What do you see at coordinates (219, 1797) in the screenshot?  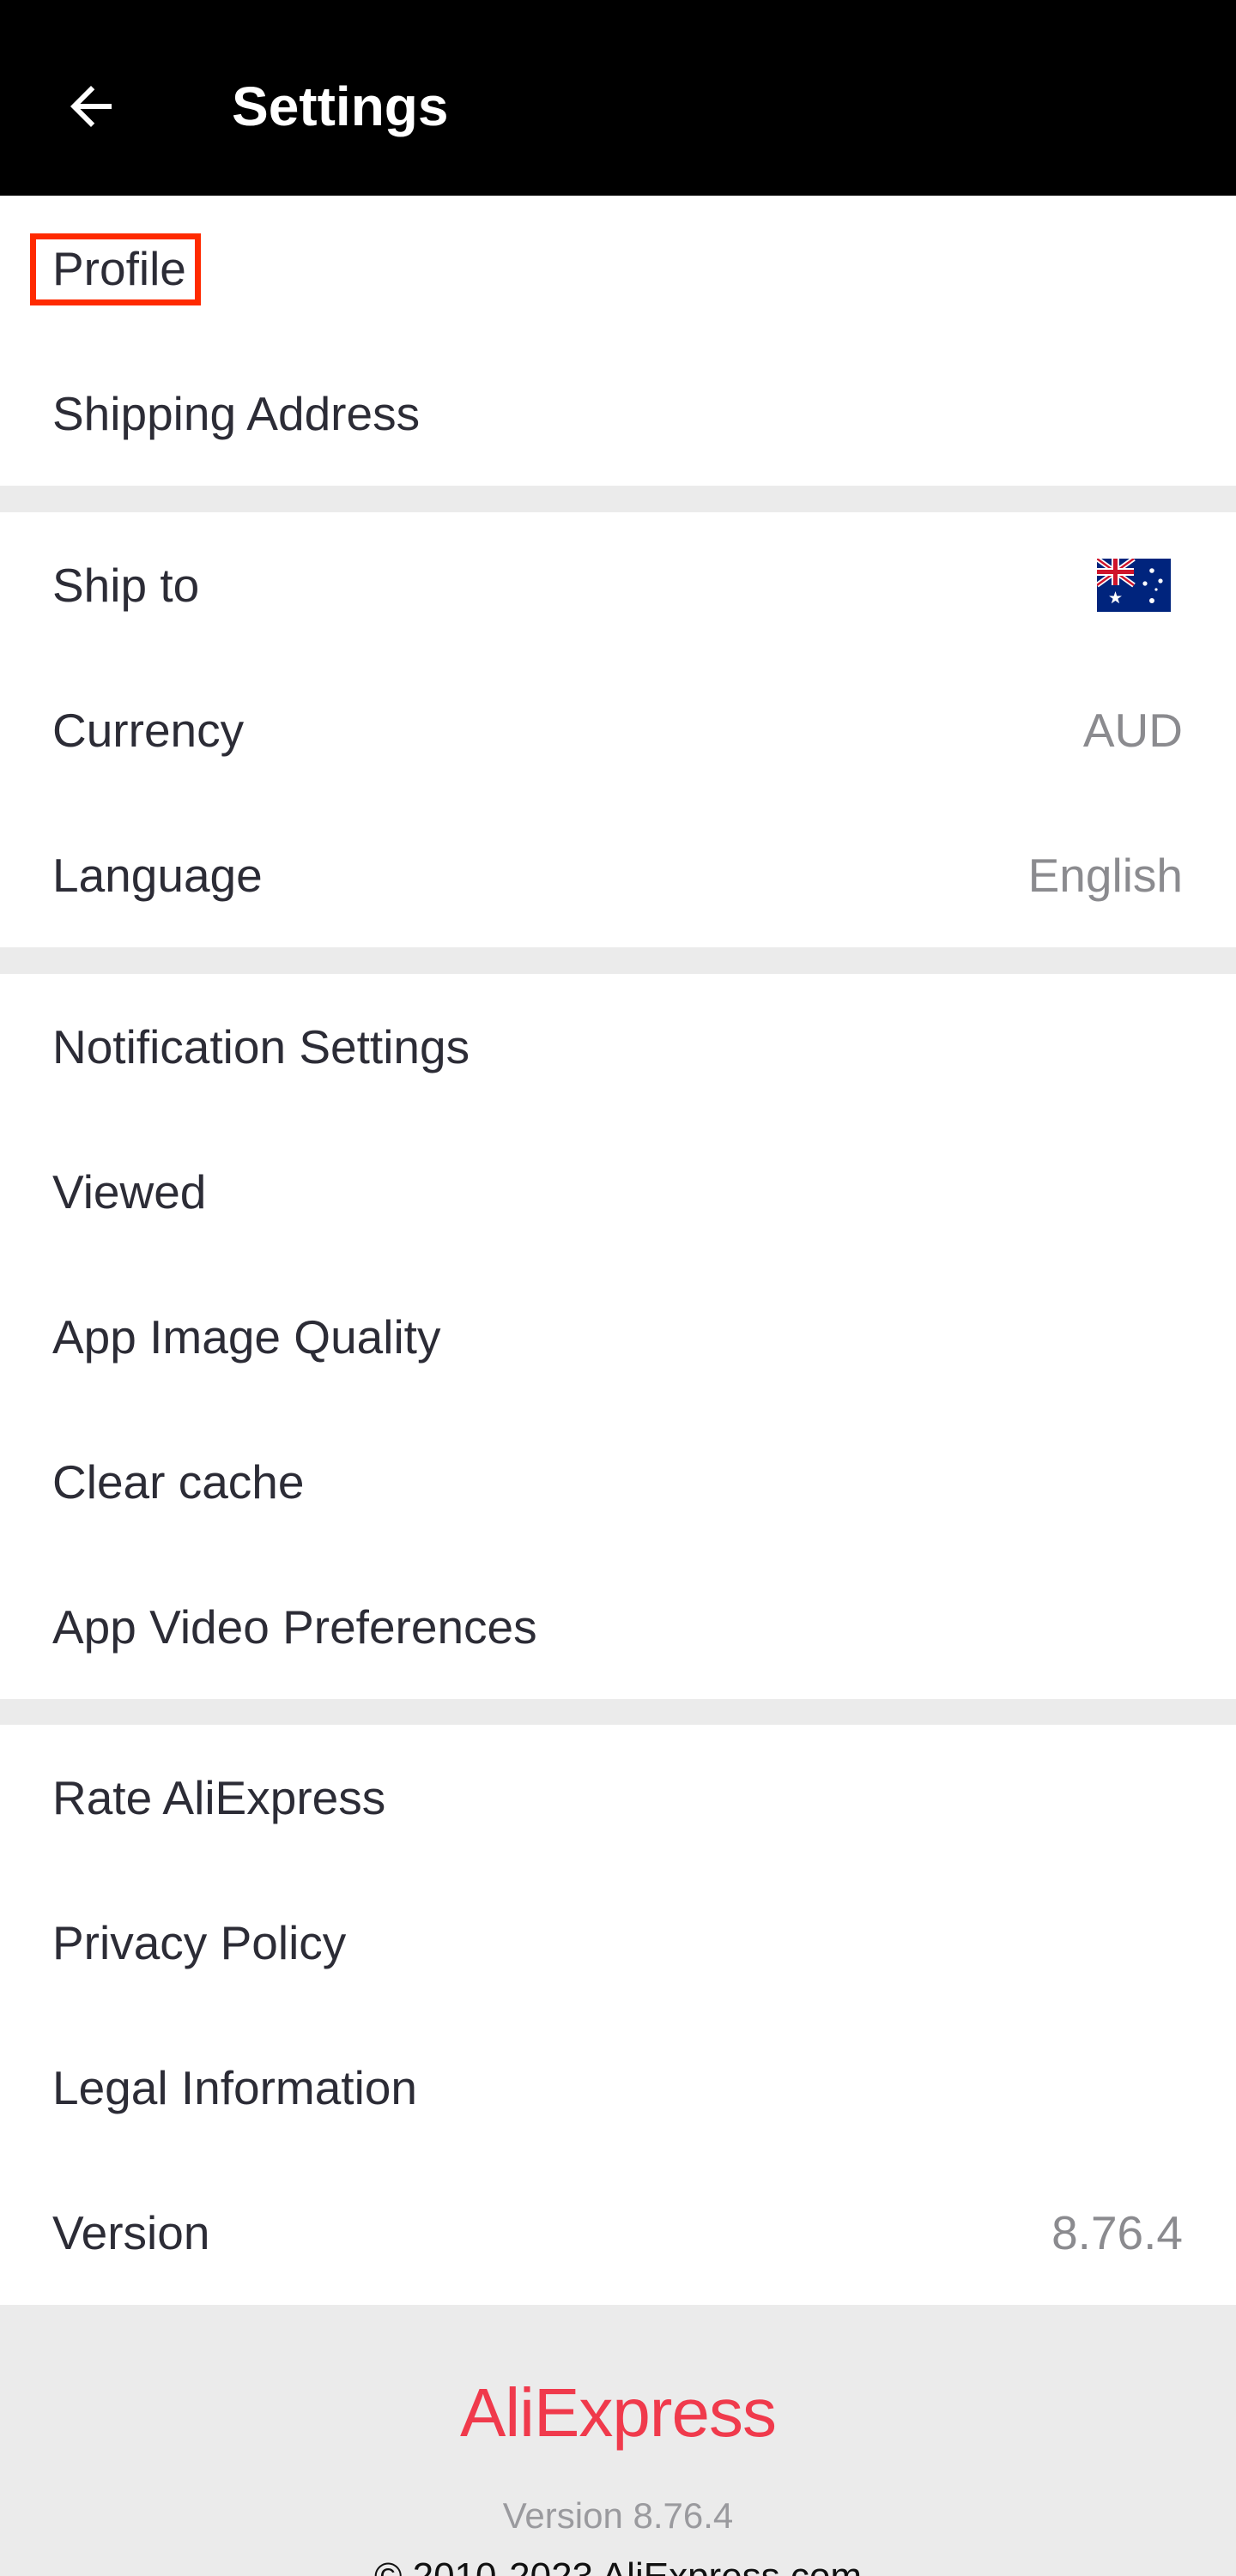 I see `settings-item-label: Rate AliExpress` at bounding box center [219, 1797].